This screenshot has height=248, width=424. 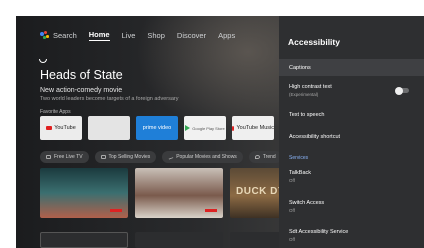 I want to click on play-store-icon, so click(x=188, y=128).